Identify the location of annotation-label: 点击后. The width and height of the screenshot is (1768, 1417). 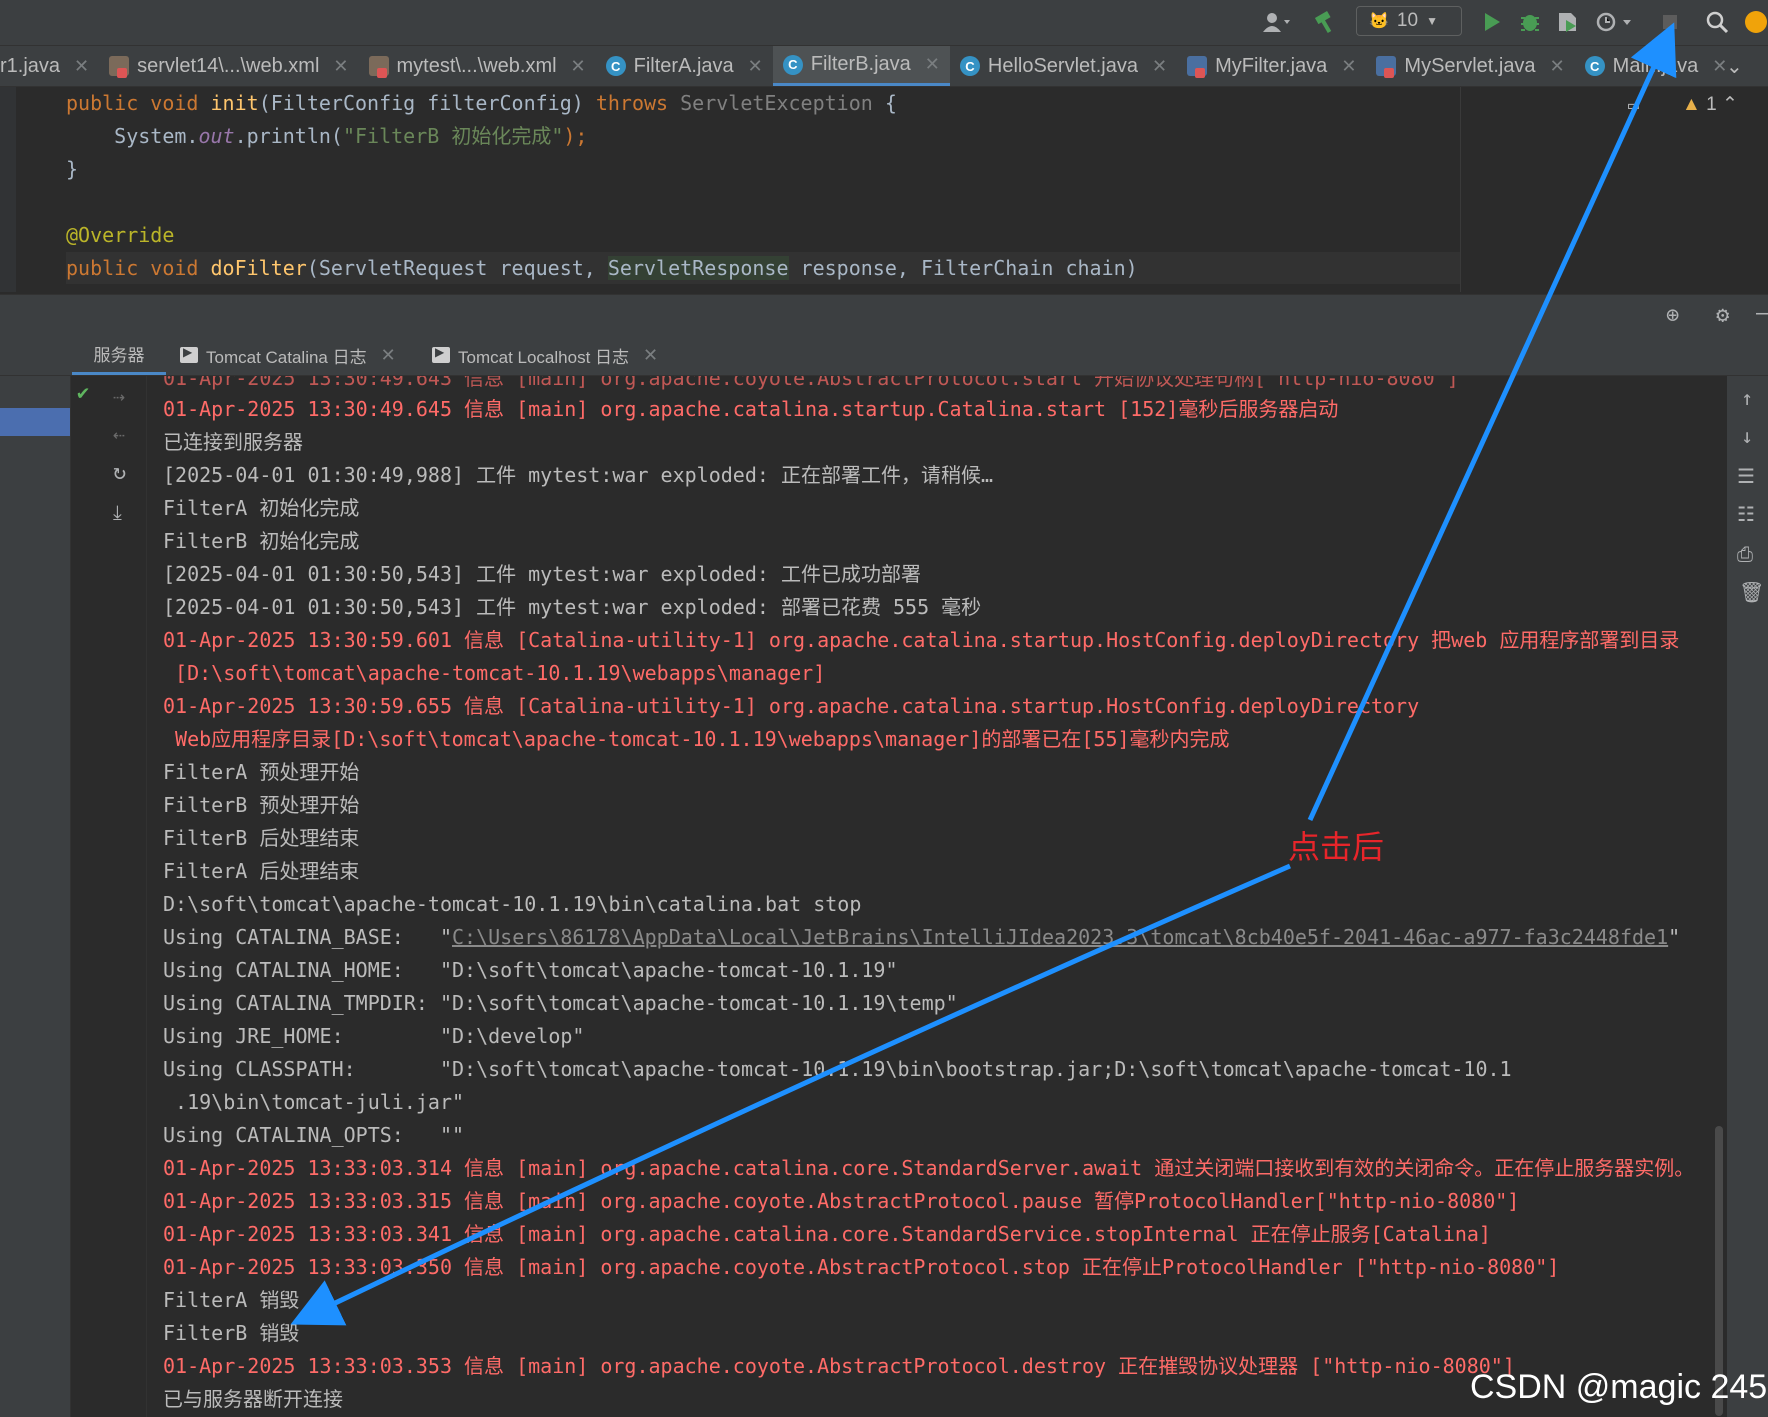
(1336, 847).